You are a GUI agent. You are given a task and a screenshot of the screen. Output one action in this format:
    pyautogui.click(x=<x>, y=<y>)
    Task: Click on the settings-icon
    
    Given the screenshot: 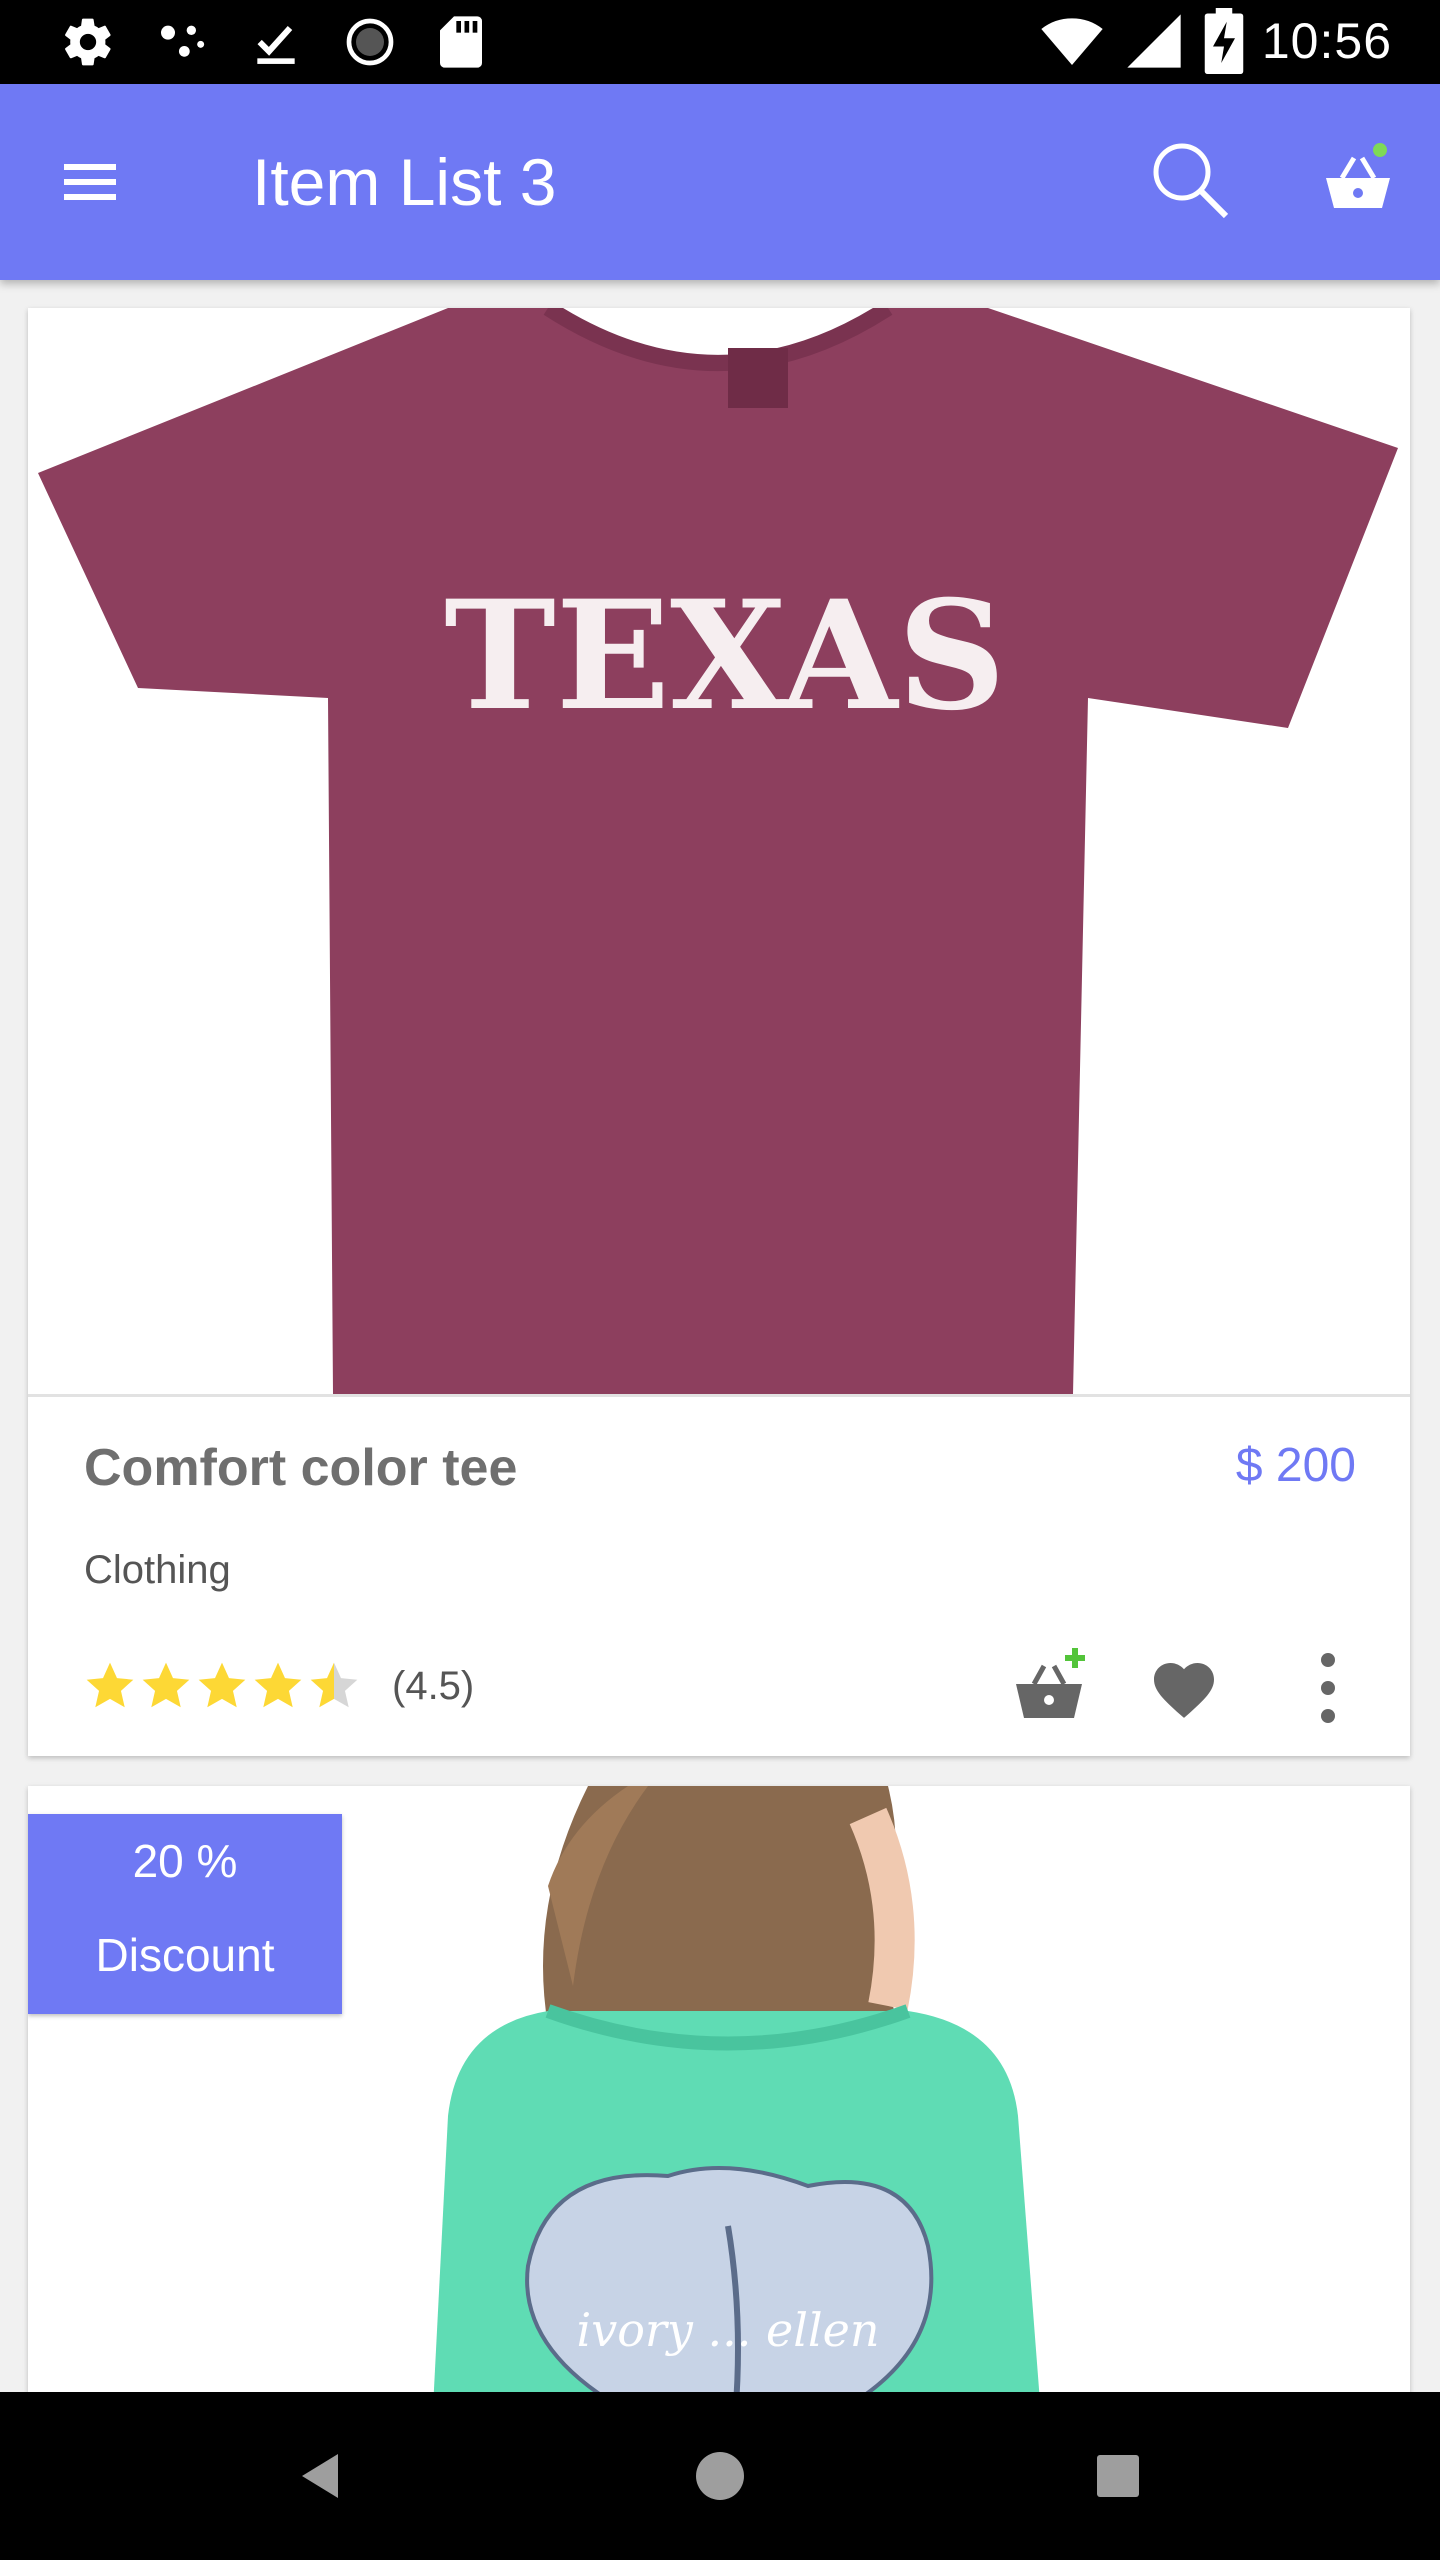 What is the action you would take?
    pyautogui.click(x=88, y=42)
    